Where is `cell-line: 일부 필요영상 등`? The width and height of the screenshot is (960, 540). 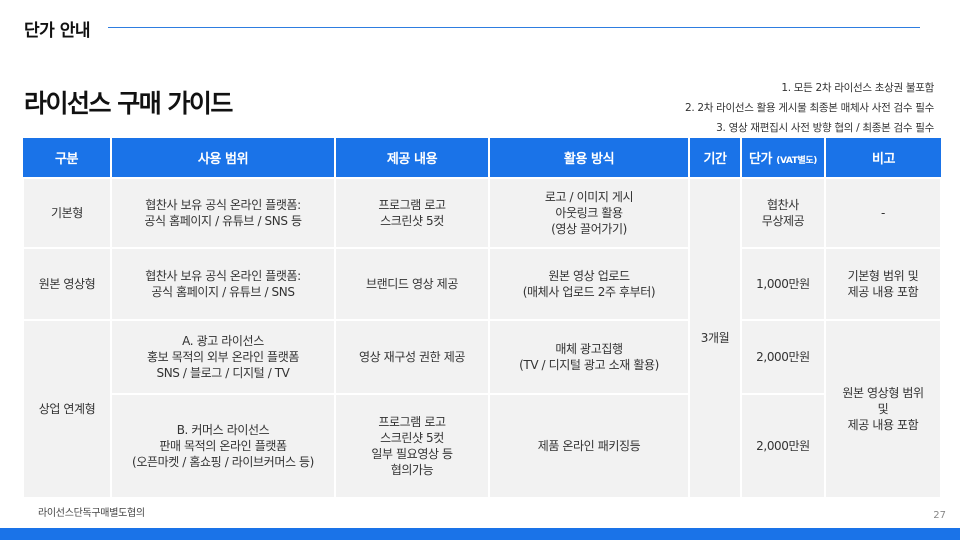
cell-line: 일부 필요영상 등 is located at coordinates (412, 454).